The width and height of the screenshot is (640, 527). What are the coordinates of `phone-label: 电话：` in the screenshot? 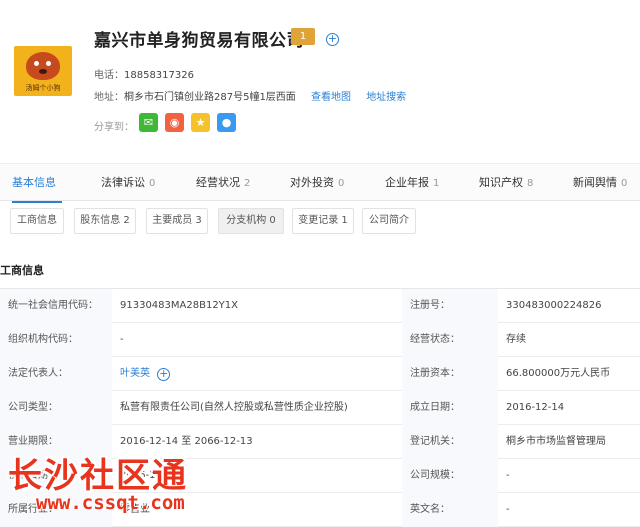 It's located at (109, 75).